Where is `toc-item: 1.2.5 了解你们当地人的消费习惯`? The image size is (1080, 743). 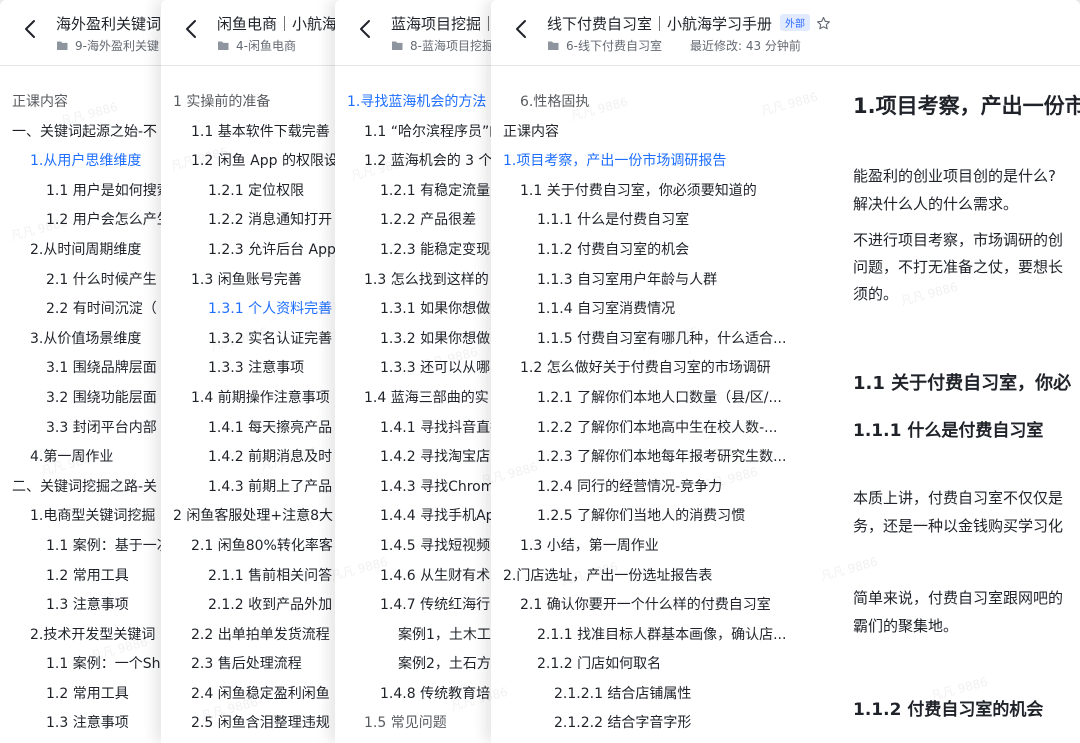
toc-item: 1.2.5 了解你们当地人的消费习惯 is located at coordinates (656, 517).